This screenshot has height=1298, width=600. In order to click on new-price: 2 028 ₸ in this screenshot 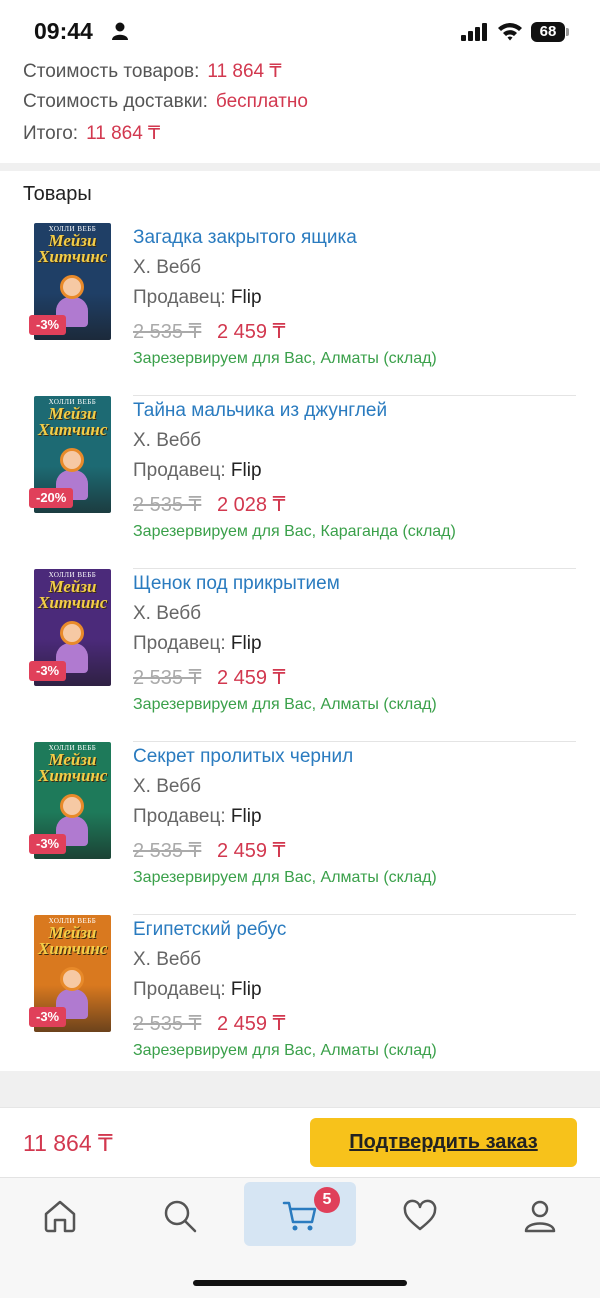, I will do `click(251, 505)`.